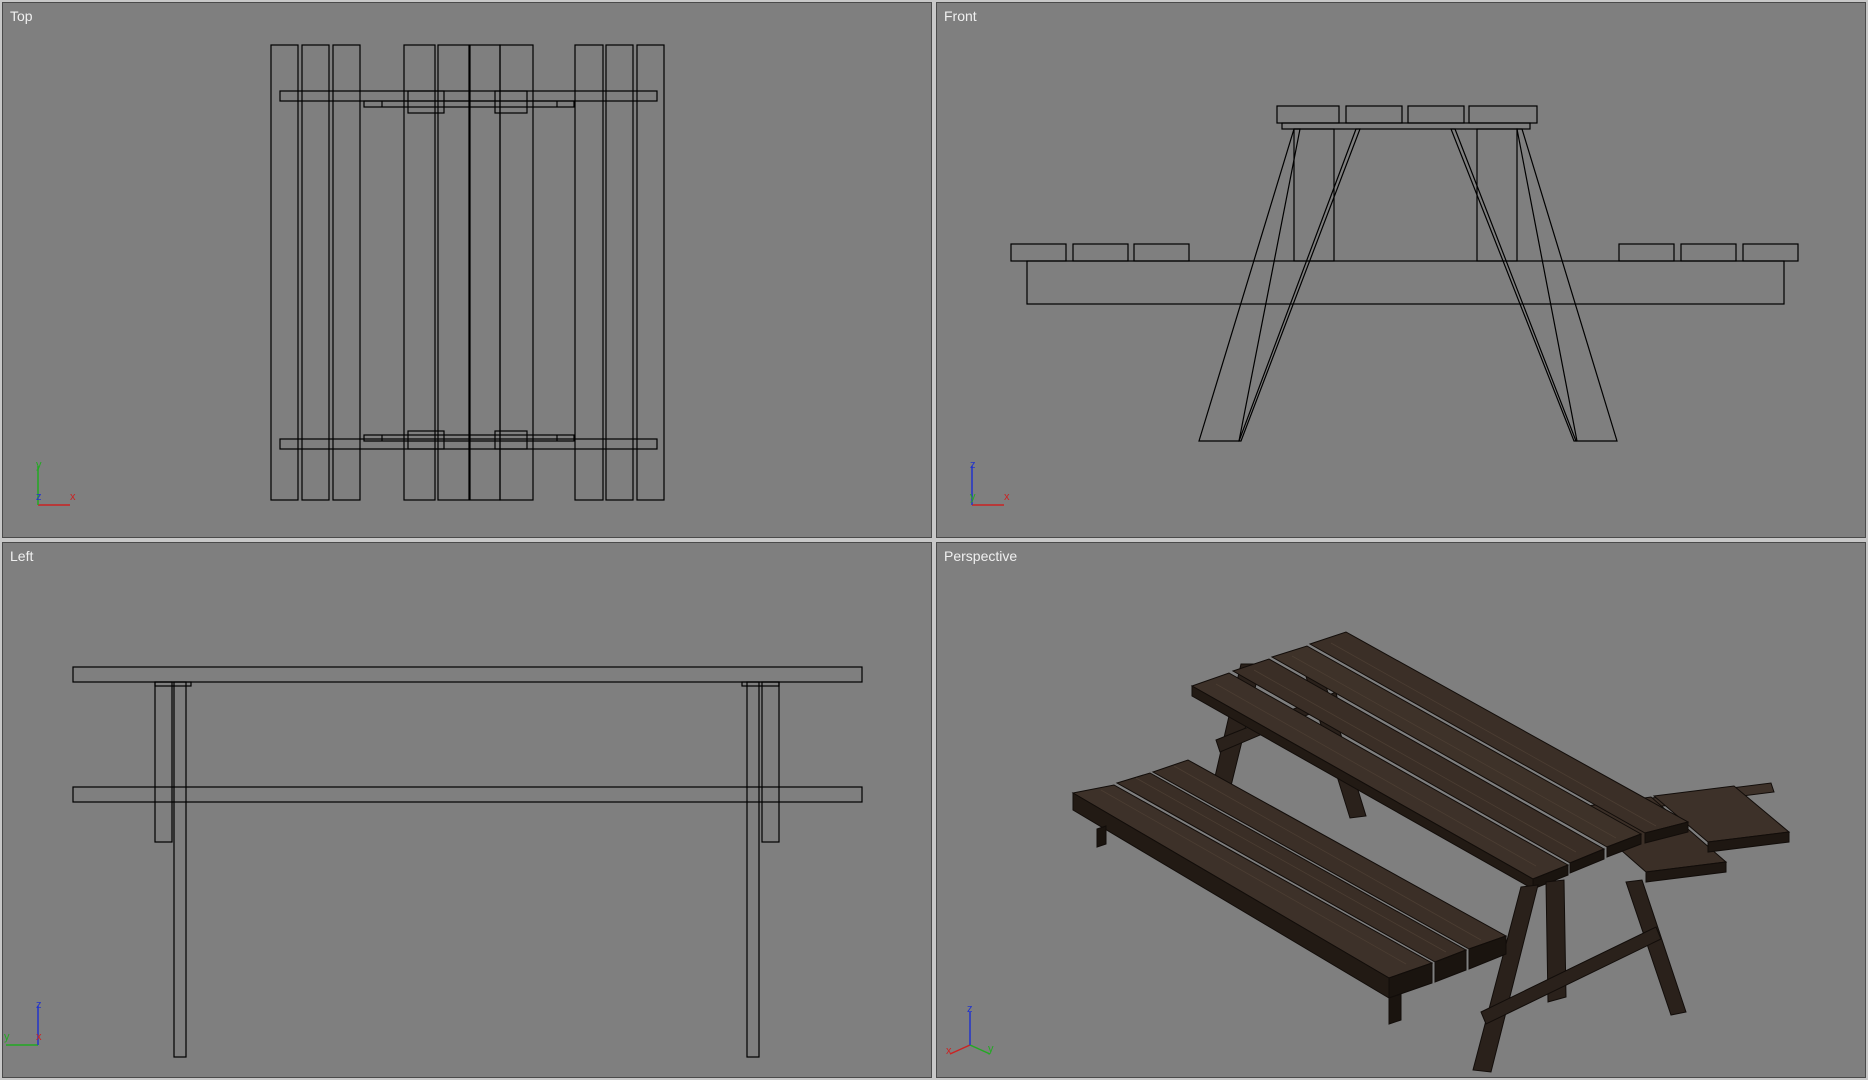 This screenshot has height=1080, width=1868. Describe the element at coordinates (1579, 976) in the screenshot. I see `front-legs` at that location.